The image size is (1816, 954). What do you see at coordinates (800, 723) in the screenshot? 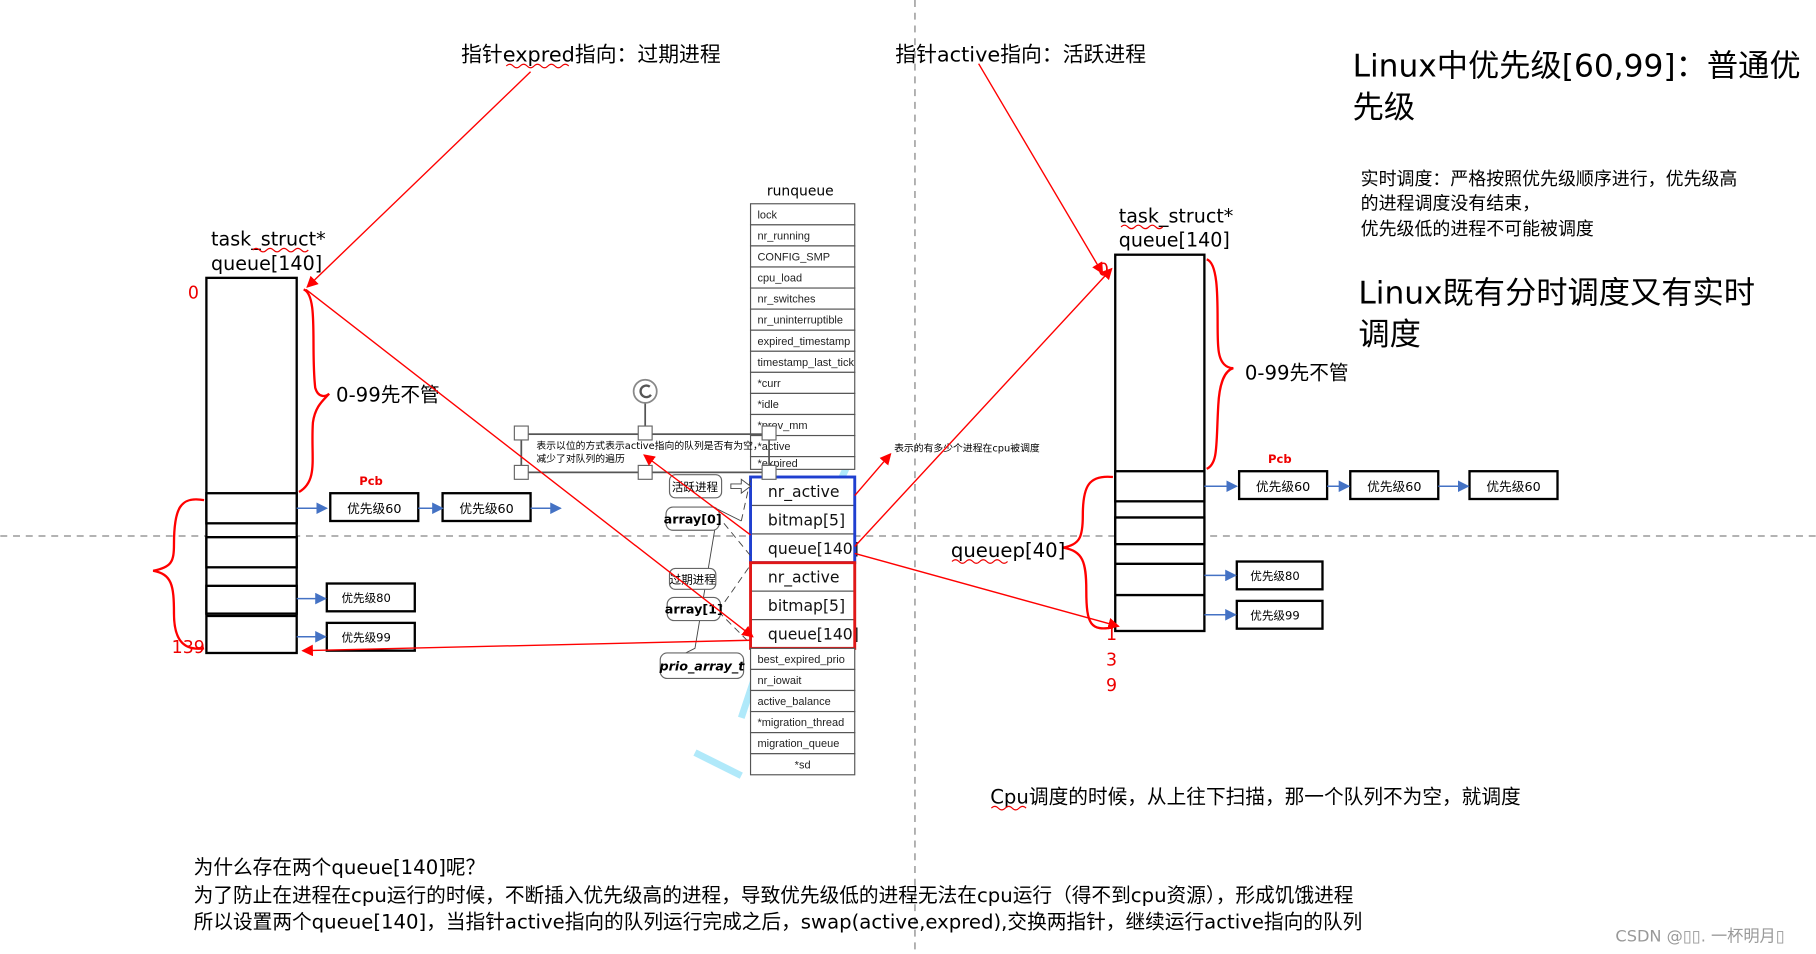
I see `runqueue-field-label: *migration_thread` at bounding box center [800, 723].